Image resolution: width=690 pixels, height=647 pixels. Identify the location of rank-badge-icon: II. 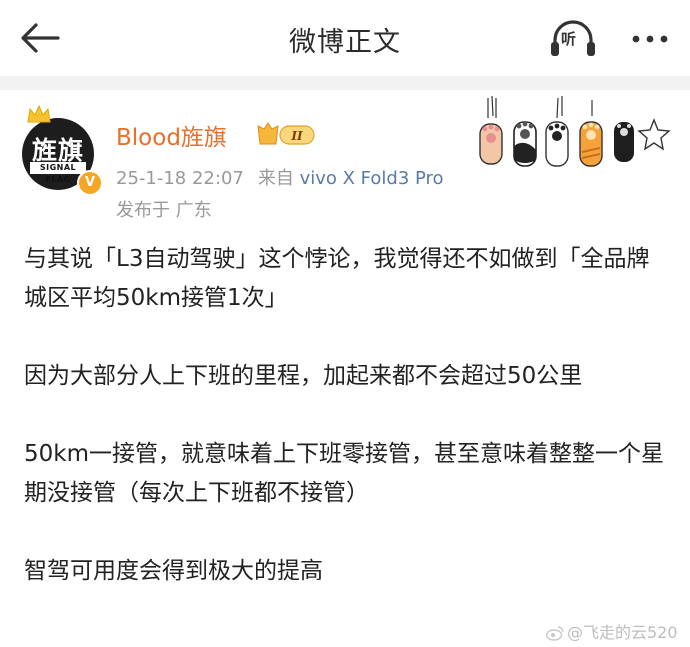
(287, 134).